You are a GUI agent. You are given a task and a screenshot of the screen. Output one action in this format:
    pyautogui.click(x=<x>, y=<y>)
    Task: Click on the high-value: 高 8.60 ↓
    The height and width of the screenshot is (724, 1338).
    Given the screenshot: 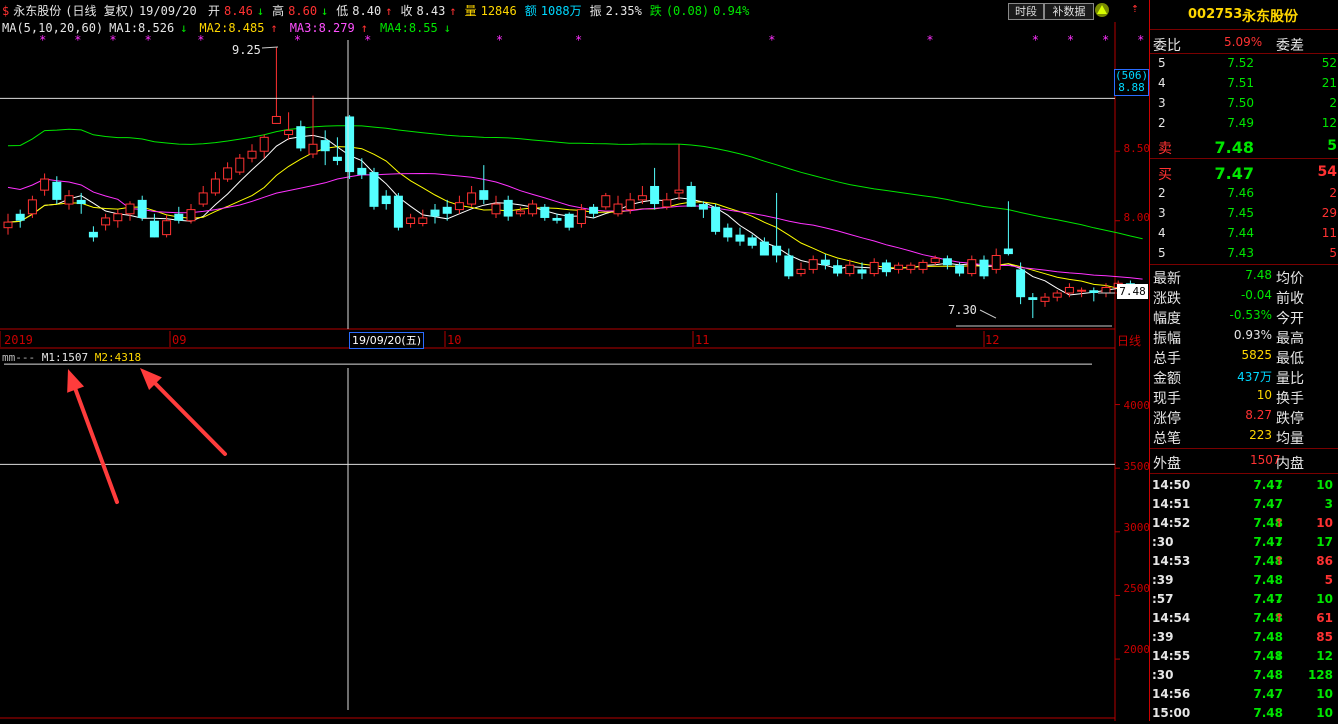 What is the action you would take?
    pyautogui.click(x=300, y=11)
    